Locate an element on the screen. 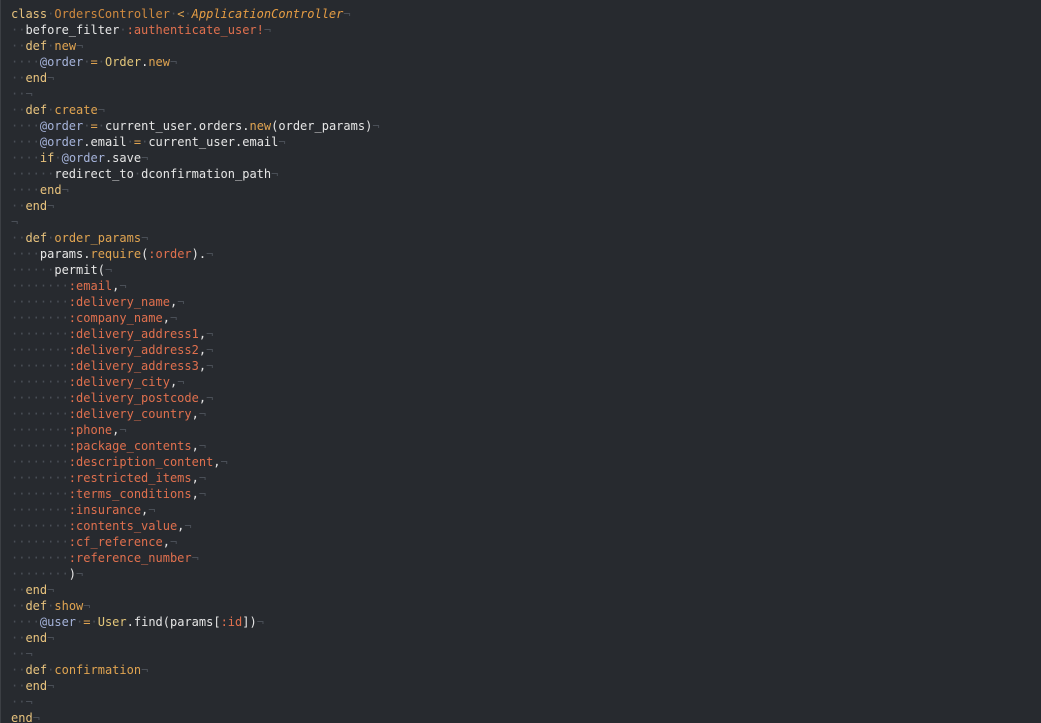 The image size is (1041, 723). code-line: ····end¬ is located at coordinates (195, 190).